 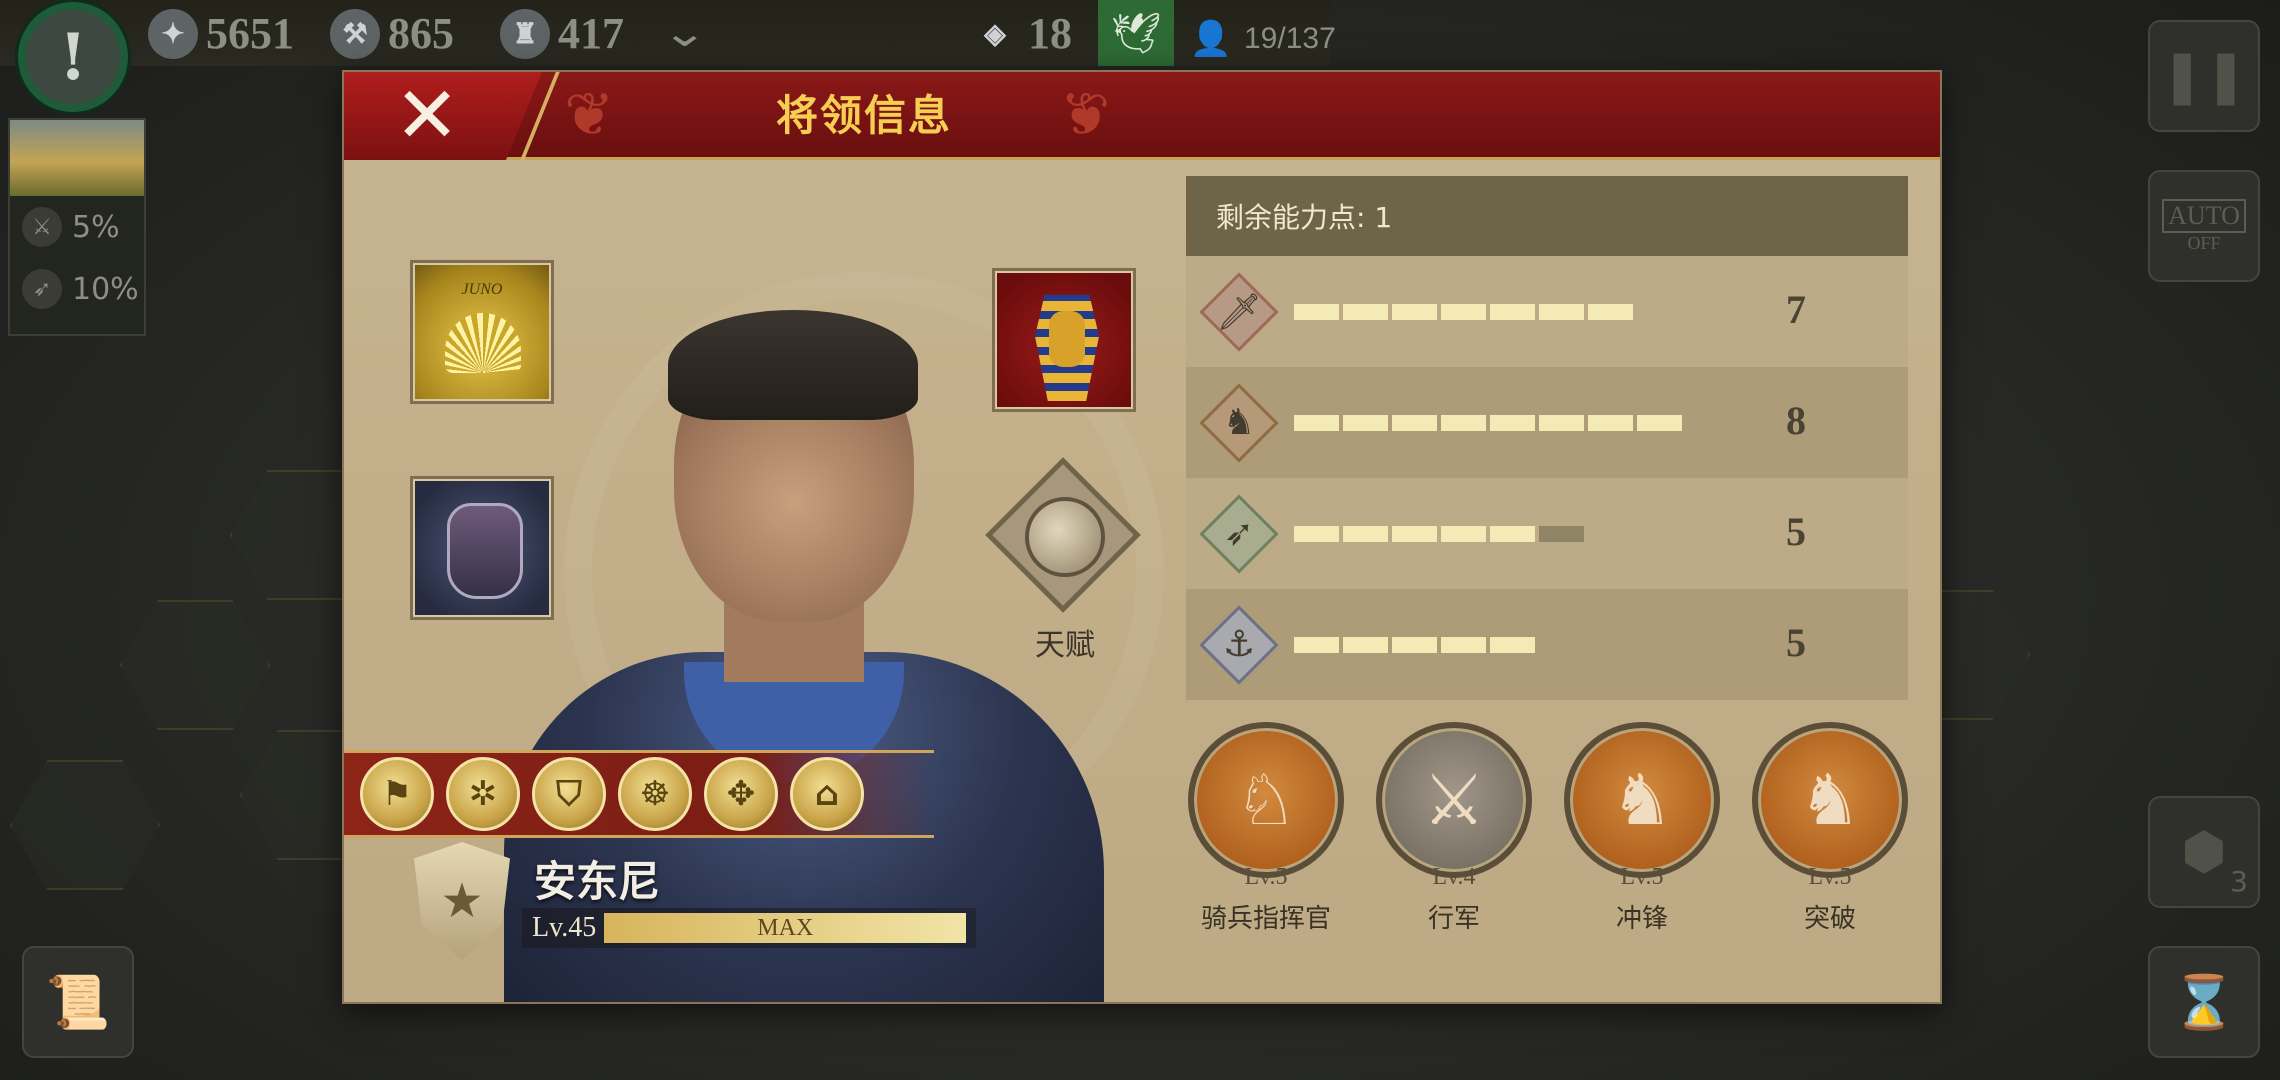 I want to click on breakthrough-icon: ♞, so click(x=1830, y=800).